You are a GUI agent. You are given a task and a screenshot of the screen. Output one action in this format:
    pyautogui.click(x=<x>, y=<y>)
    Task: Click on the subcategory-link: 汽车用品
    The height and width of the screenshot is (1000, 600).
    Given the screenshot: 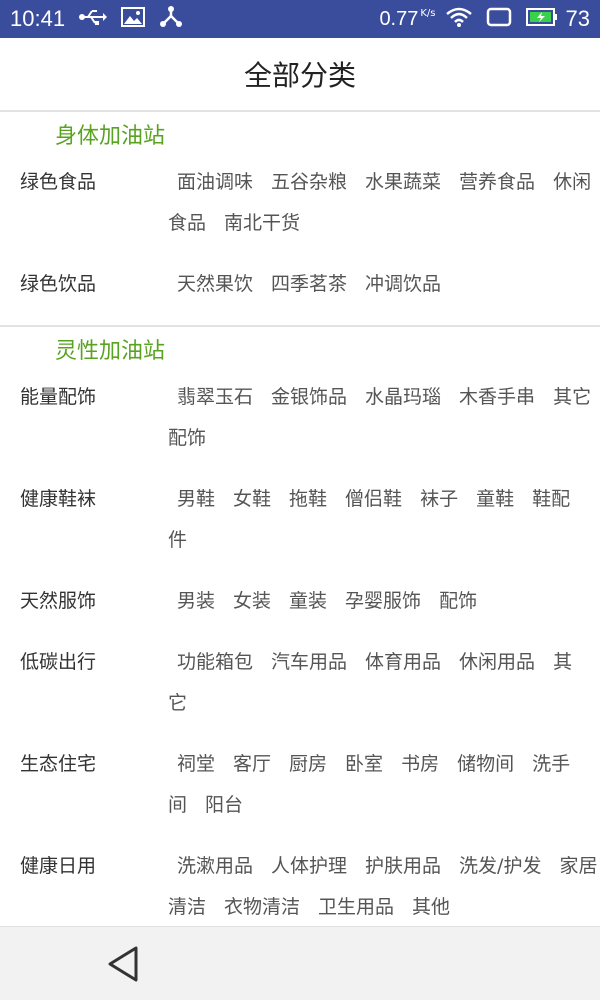 What is the action you would take?
    pyautogui.click(x=309, y=662)
    